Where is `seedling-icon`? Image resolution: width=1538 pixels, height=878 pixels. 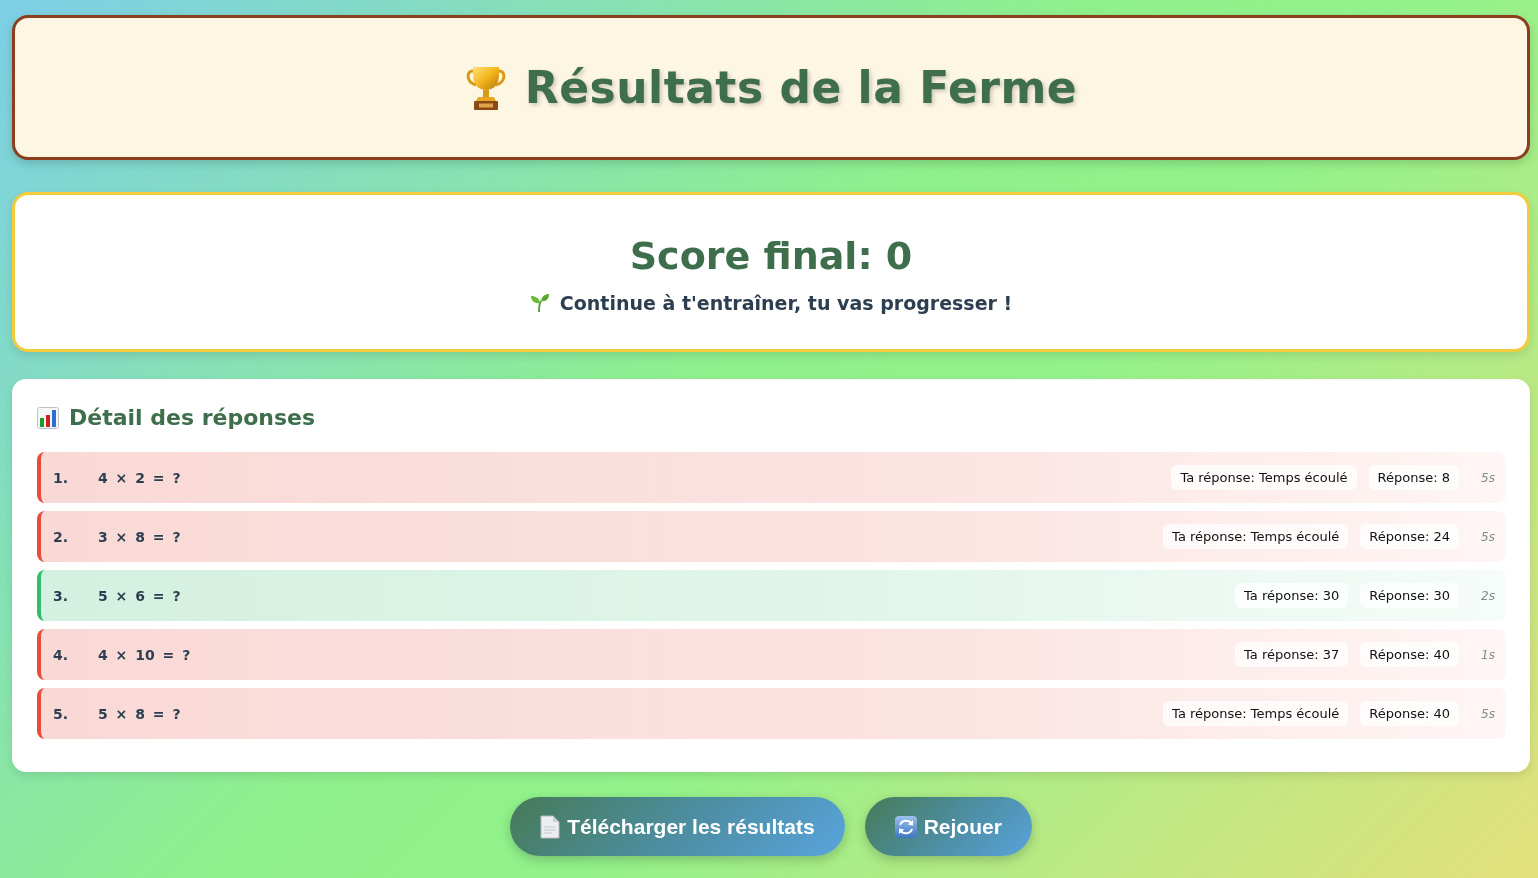 seedling-icon is located at coordinates (539, 303).